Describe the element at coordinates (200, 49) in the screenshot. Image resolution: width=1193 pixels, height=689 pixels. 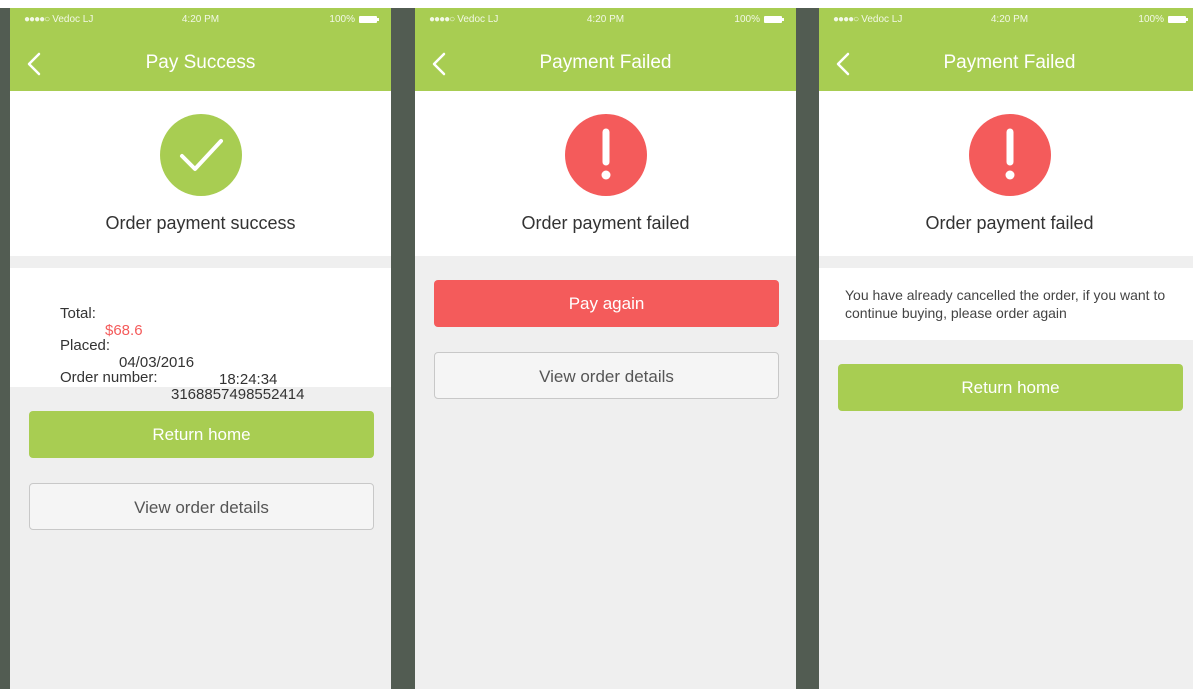
I see `nav-bar: ●●●●○ Vedoc LJ 4:20 PM 100% Pay Success` at that location.